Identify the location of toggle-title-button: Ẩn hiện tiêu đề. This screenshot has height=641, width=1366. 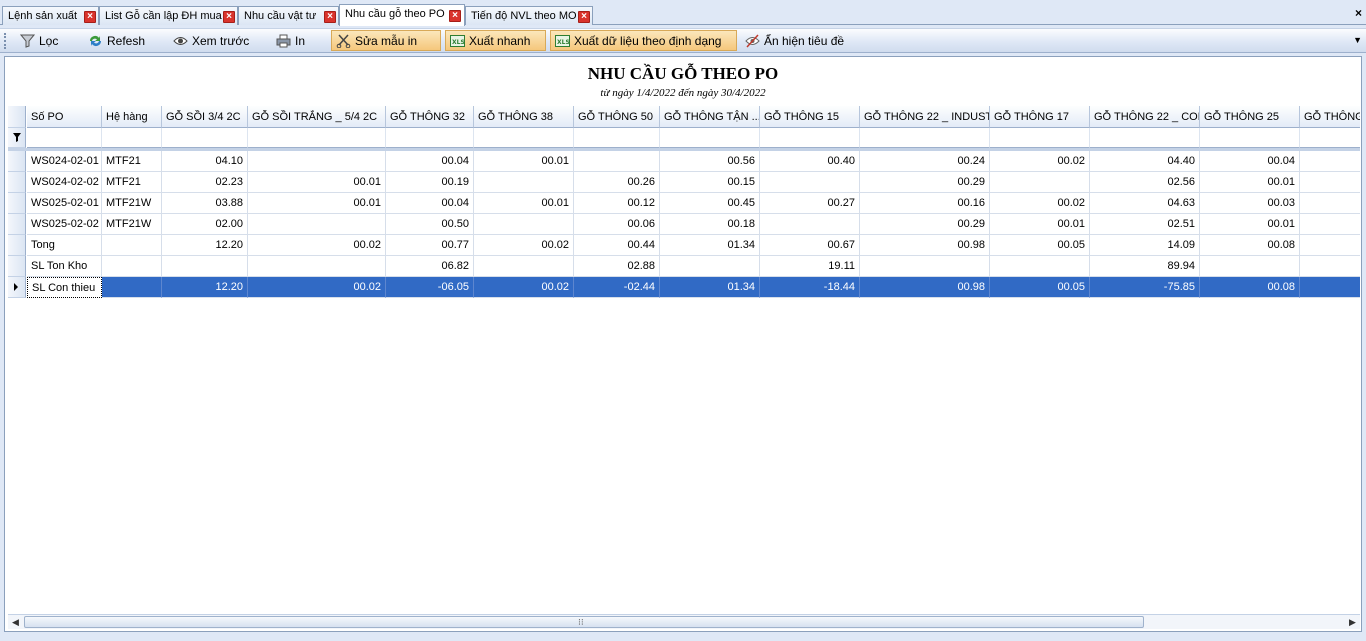
(794, 41).